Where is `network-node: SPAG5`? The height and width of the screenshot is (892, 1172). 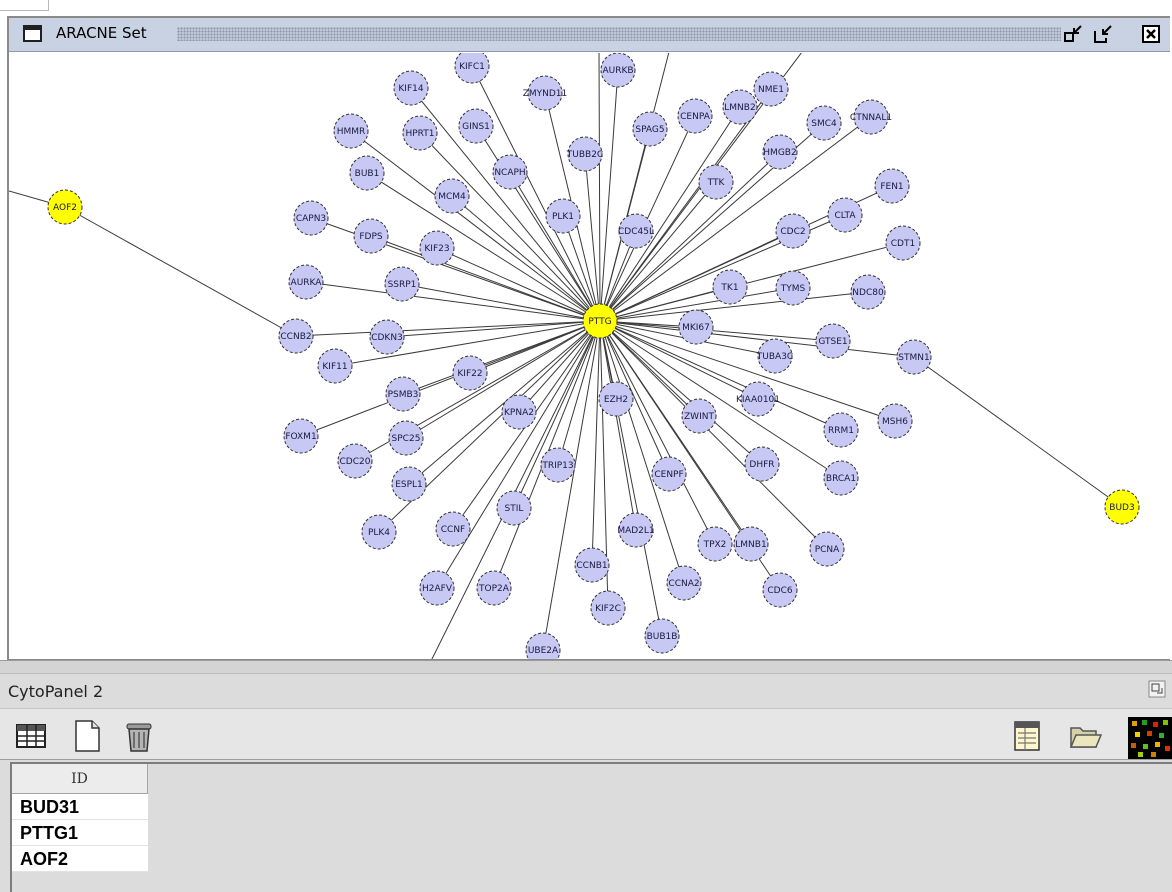 network-node: SPAG5 is located at coordinates (650, 129).